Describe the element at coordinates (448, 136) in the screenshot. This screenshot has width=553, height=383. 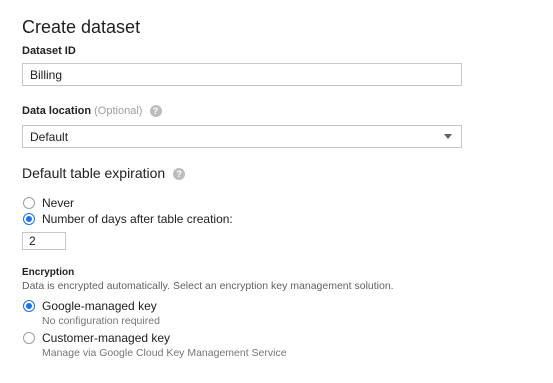
I see `chevron-down-icon` at that location.